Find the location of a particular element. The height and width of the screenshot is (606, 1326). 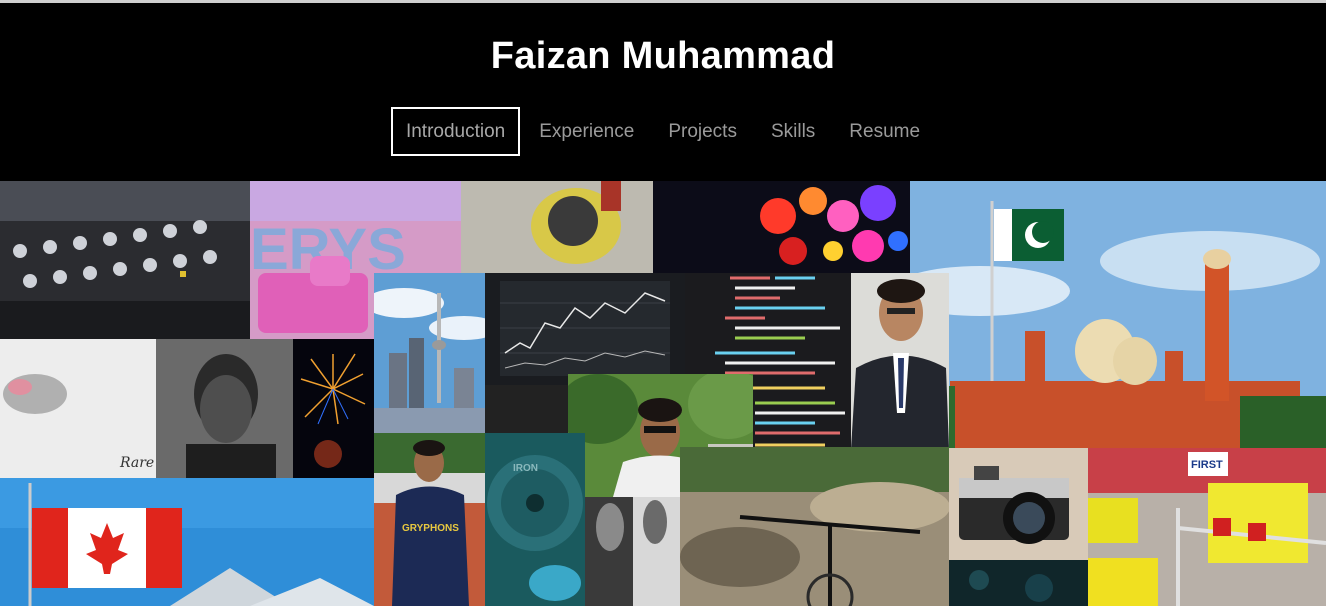

bokeh-photo is located at coordinates (1018, 583).